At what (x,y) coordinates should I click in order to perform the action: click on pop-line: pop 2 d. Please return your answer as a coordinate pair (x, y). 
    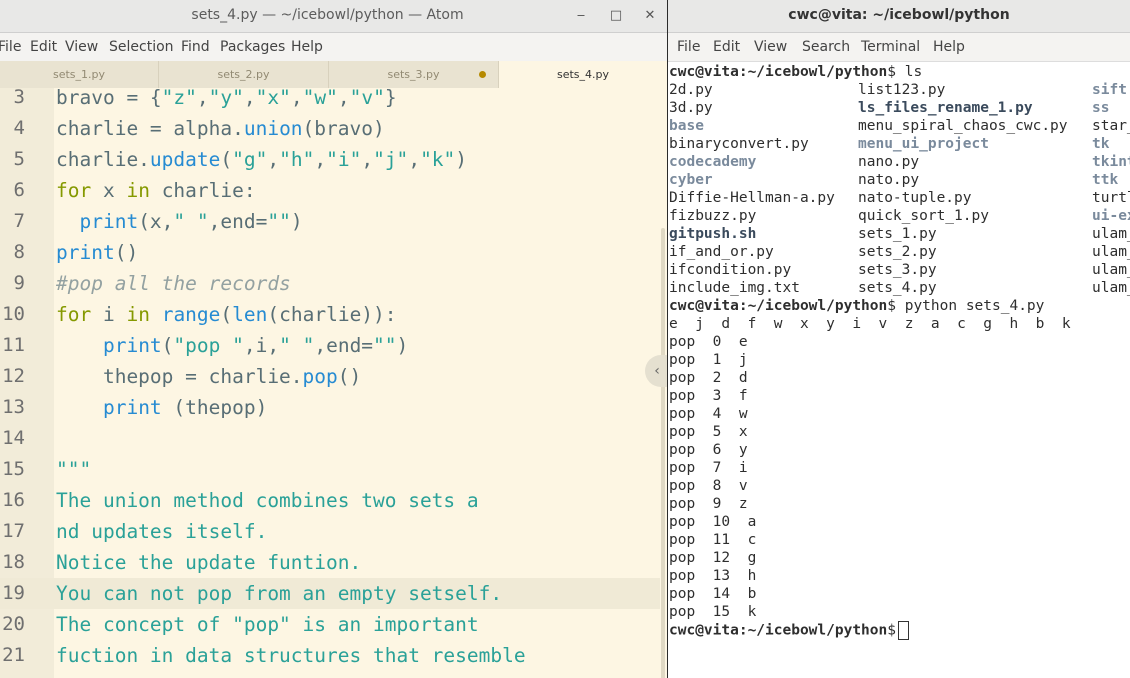
    Looking at the image, I should click on (708, 378).